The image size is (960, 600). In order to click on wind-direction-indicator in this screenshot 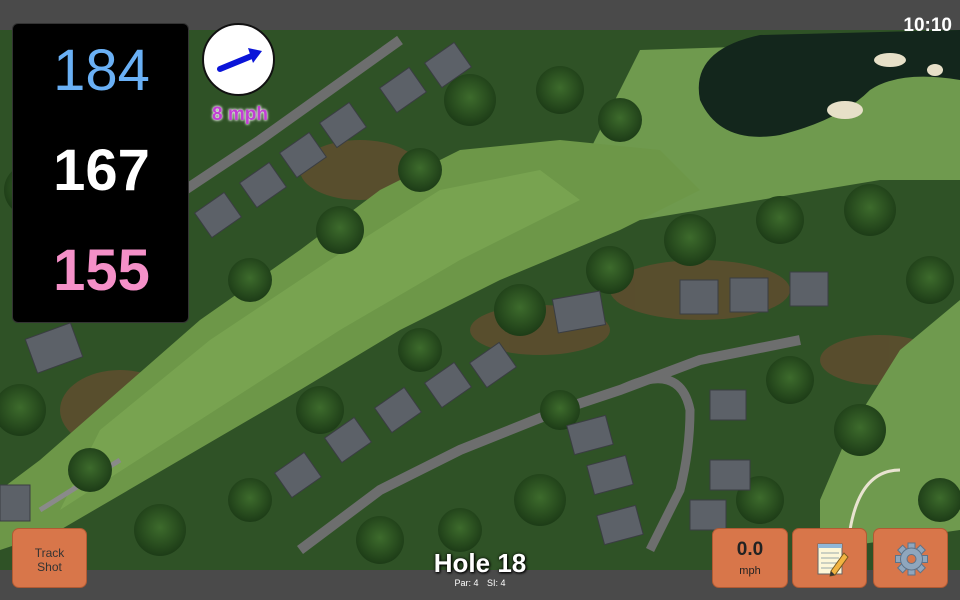, I will do `click(238, 59)`.